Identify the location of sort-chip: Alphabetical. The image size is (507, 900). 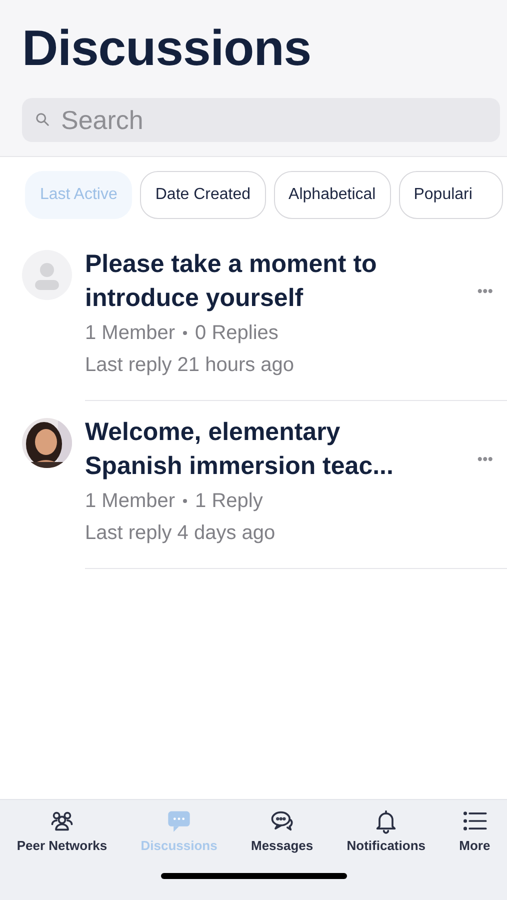
(332, 195).